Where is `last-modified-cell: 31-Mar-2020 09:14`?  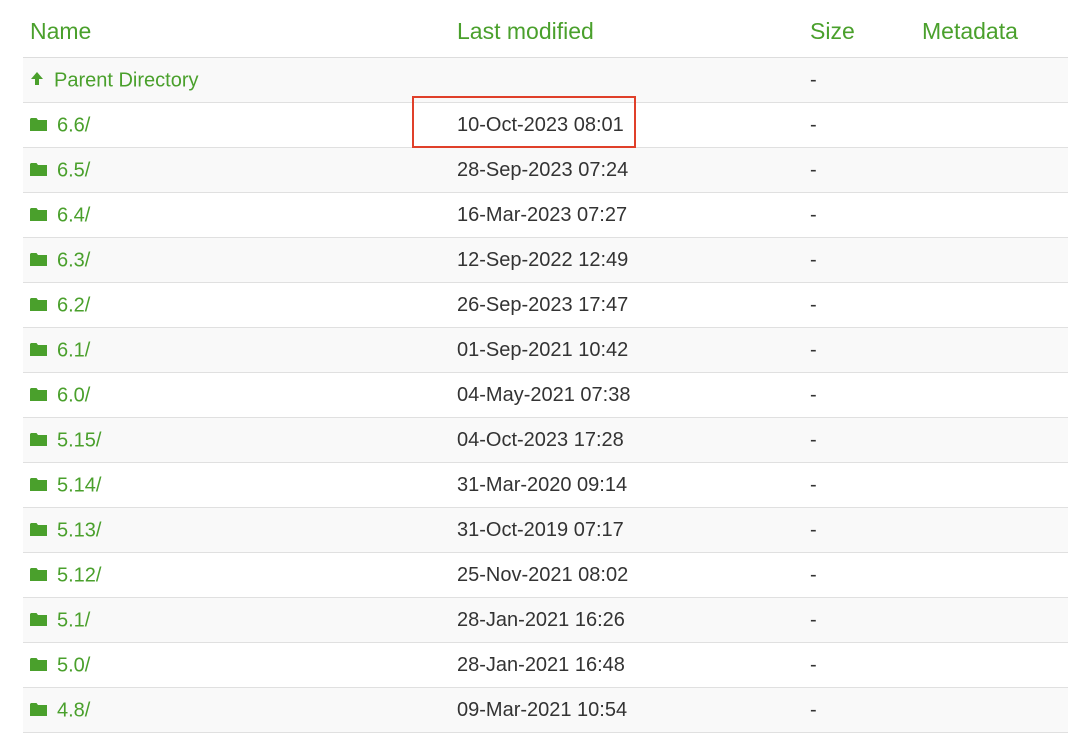 last-modified-cell: 31-Mar-2020 09:14 is located at coordinates (542, 485).